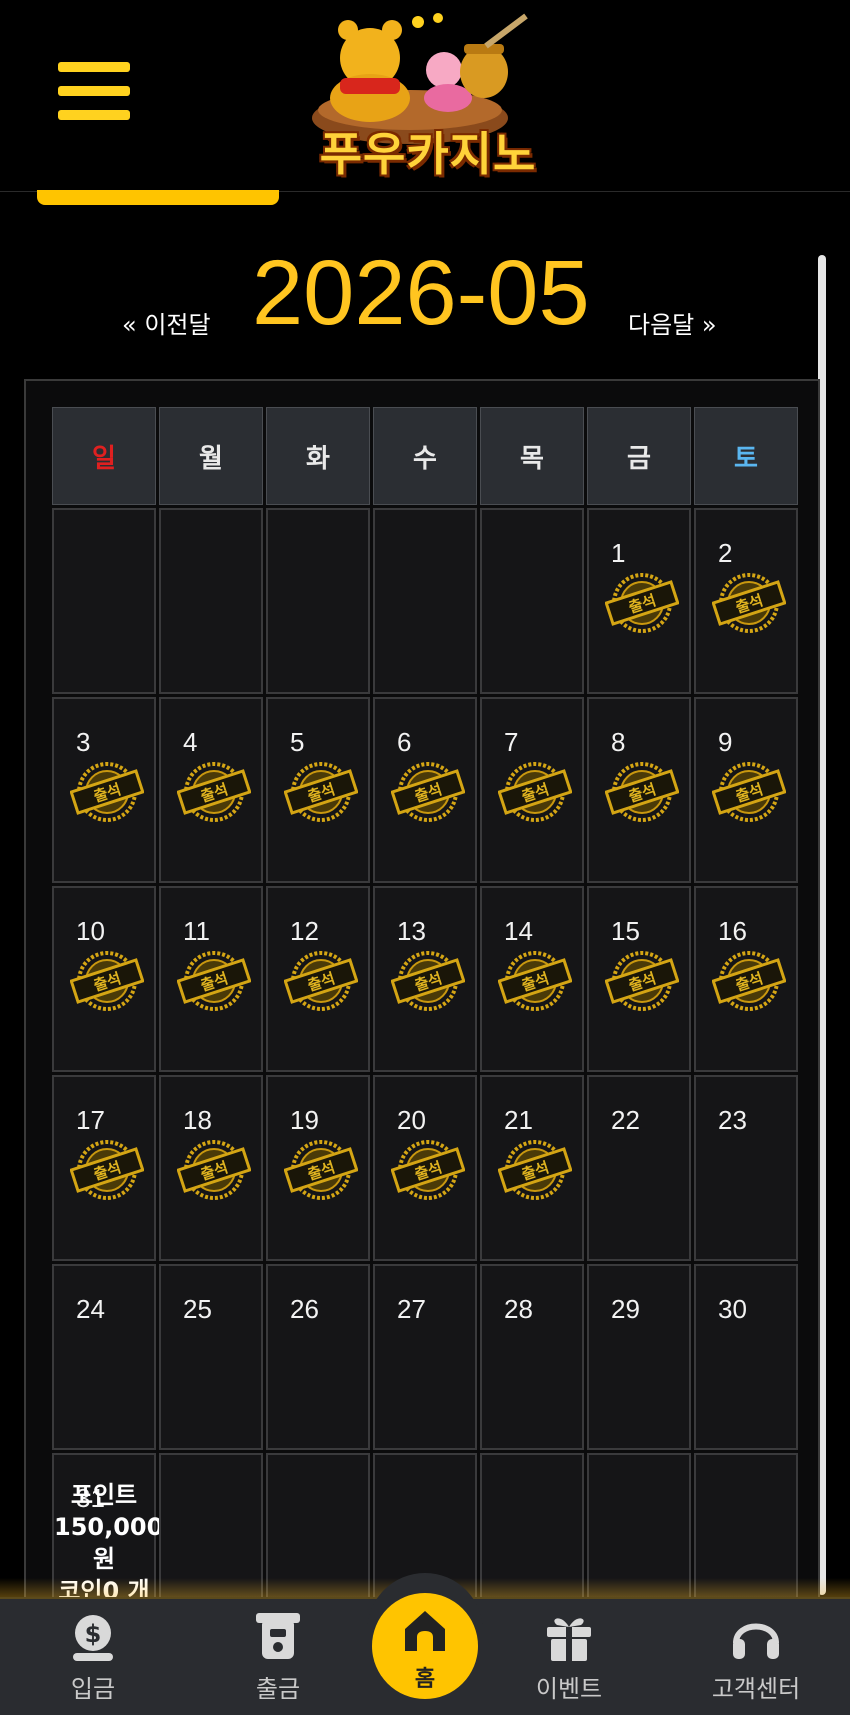 This screenshot has width=850, height=1715. Describe the element at coordinates (639, 1357) in the screenshot. I see `calendar-day-cell: 29` at that location.